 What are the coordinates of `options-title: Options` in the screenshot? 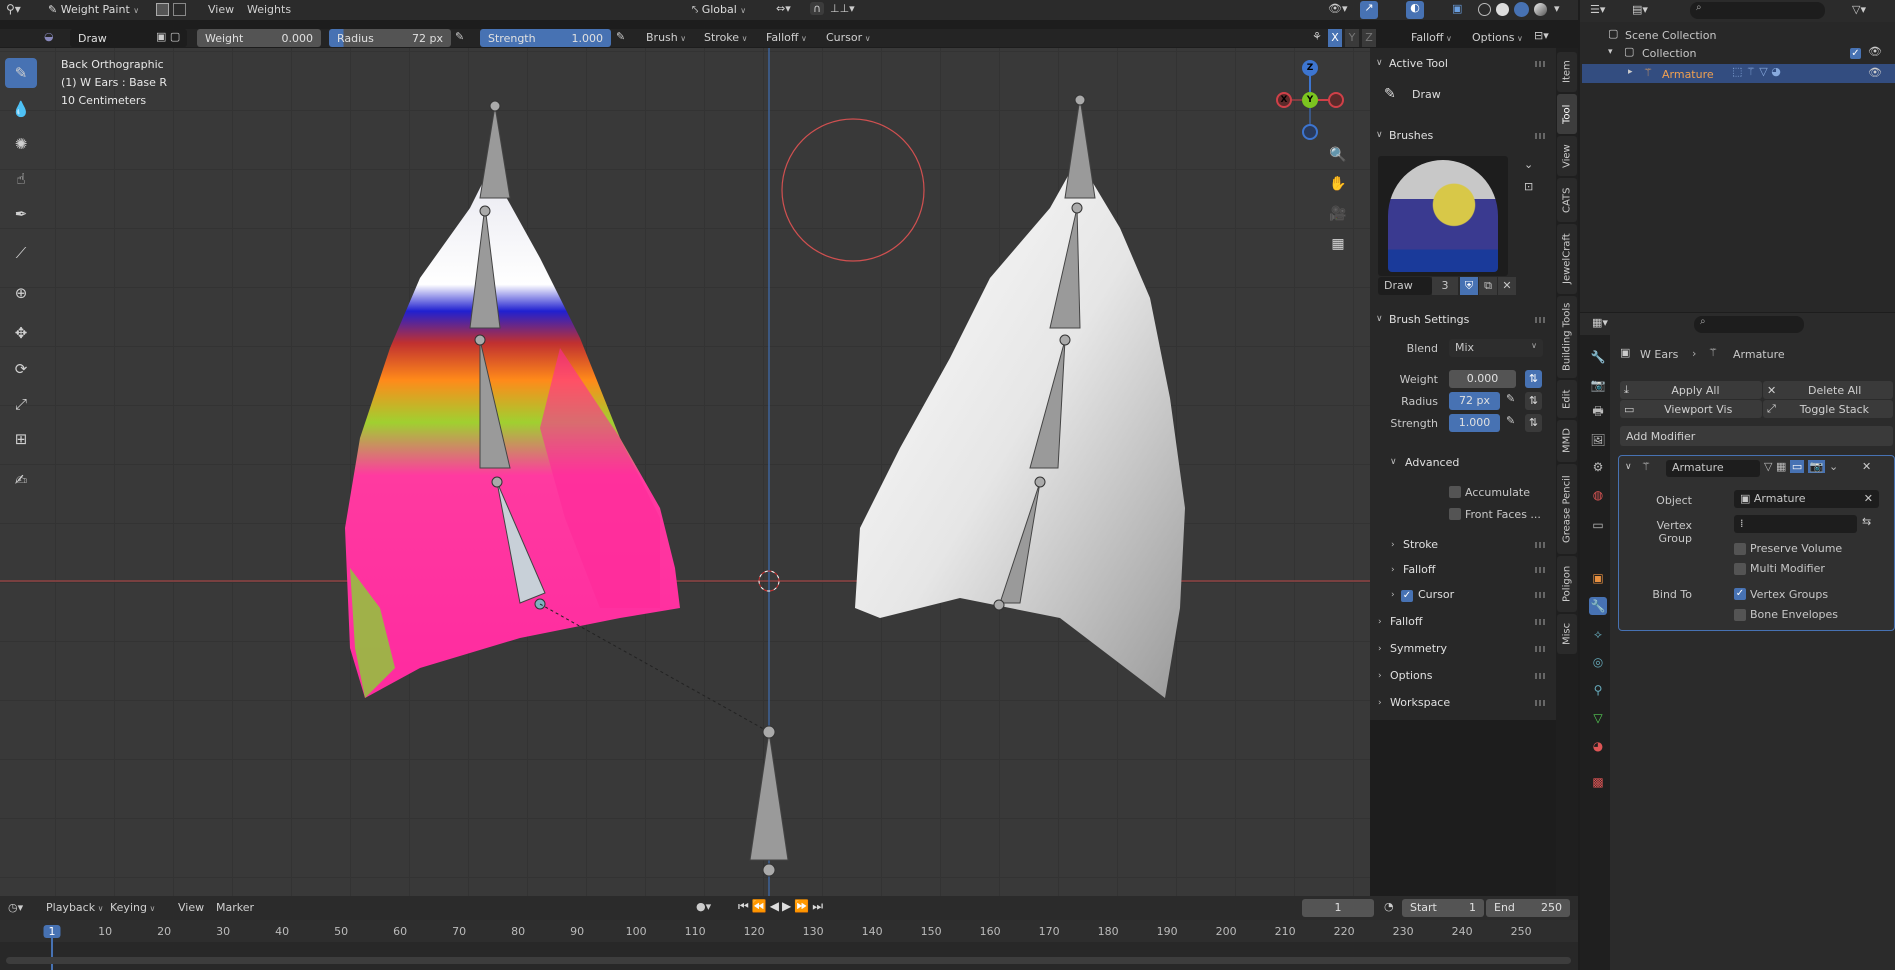 It's located at (1411, 675).